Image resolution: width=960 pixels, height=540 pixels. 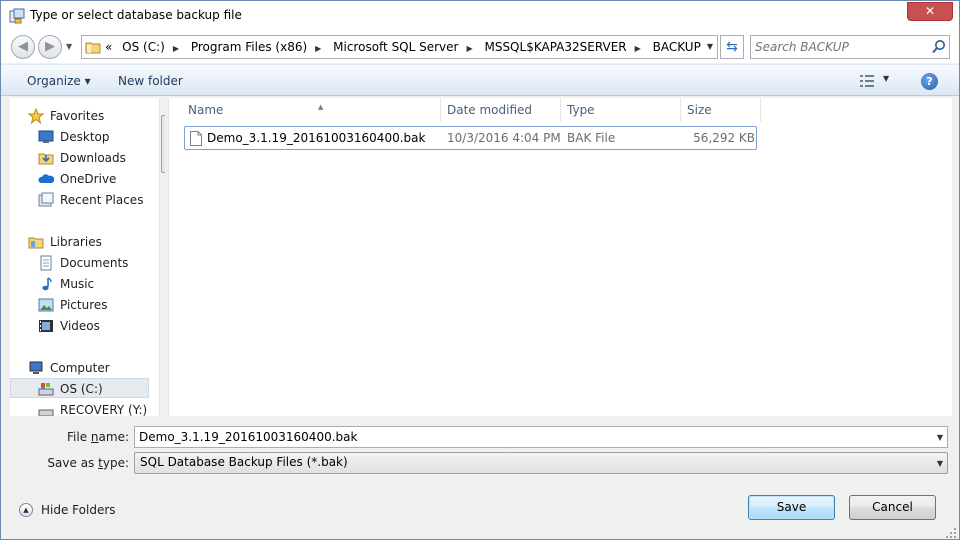 I want to click on breadcrumb-item: MSSQL$KAPA32SERVER, so click(x=555, y=47).